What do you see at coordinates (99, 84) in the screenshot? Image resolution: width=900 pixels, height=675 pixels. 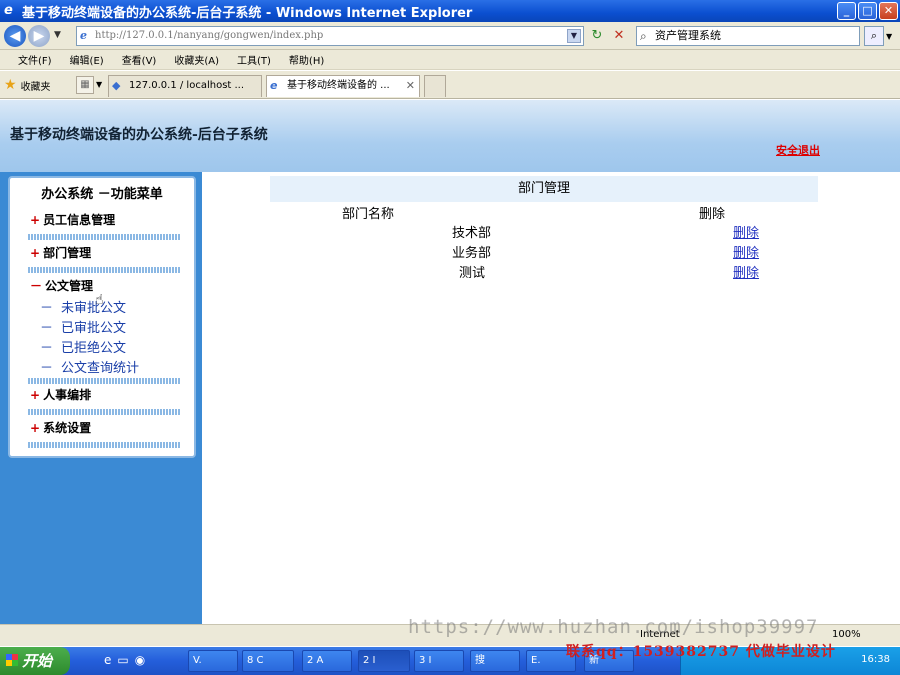 I see `tab-list-dropdown-icon: ▼` at bounding box center [99, 84].